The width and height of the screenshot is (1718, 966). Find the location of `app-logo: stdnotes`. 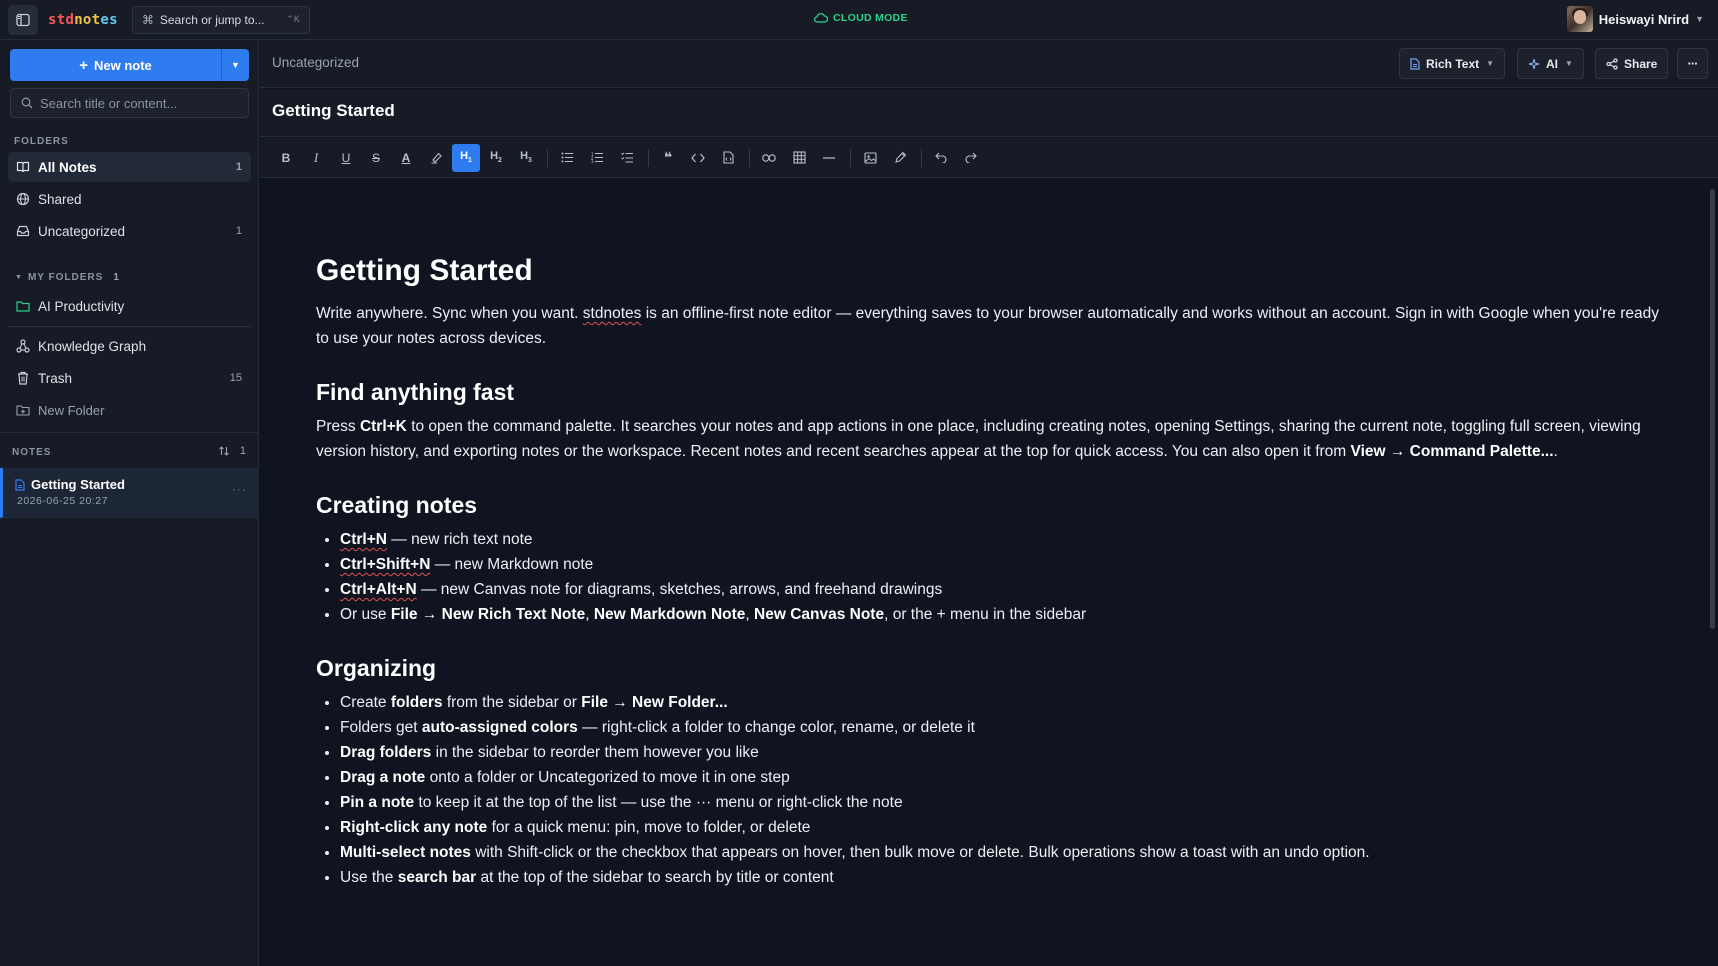

app-logo: stdnotes is located at coordinates (83, 20).